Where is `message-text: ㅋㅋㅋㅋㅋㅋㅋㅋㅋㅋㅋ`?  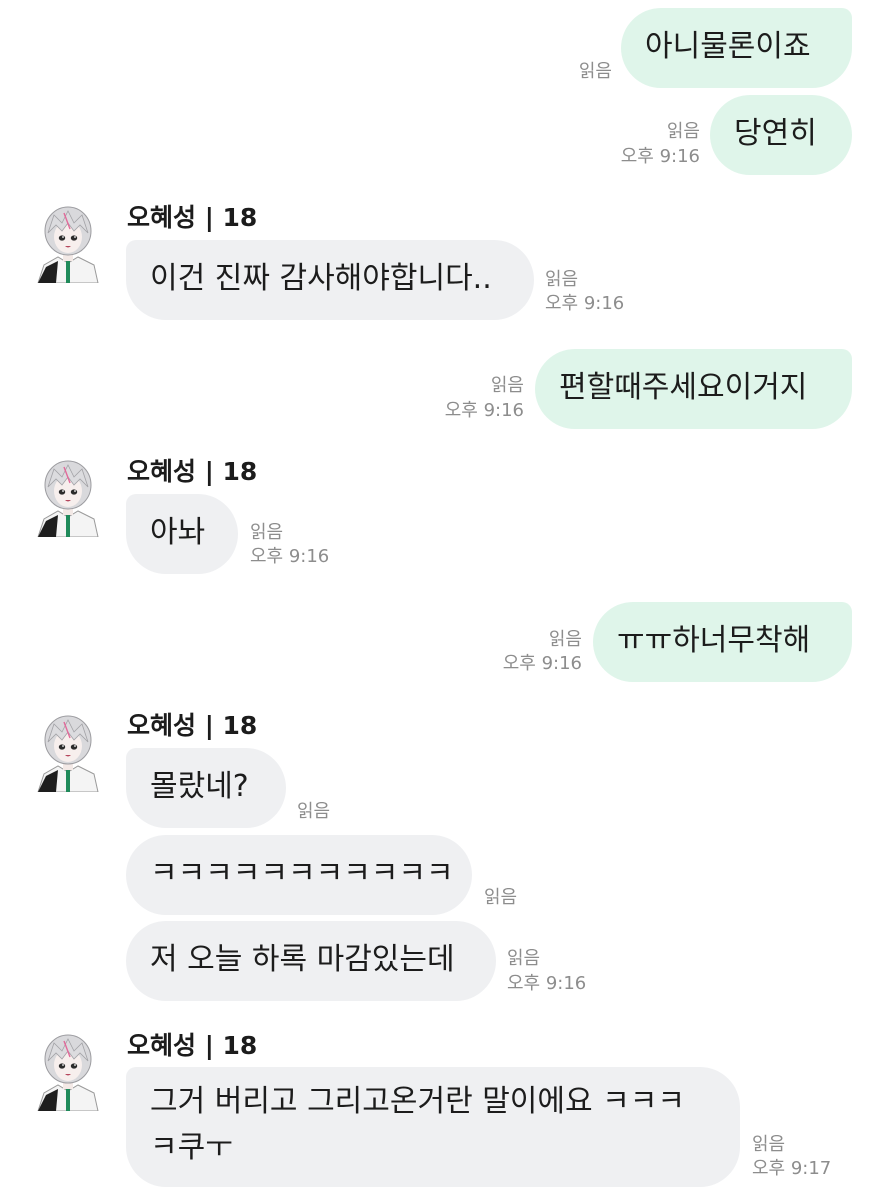 message-text: ㅋㅋㅋㅋㅋㅋㅋㅋㅋㅋㅋ is located at coordinates (302, 873).